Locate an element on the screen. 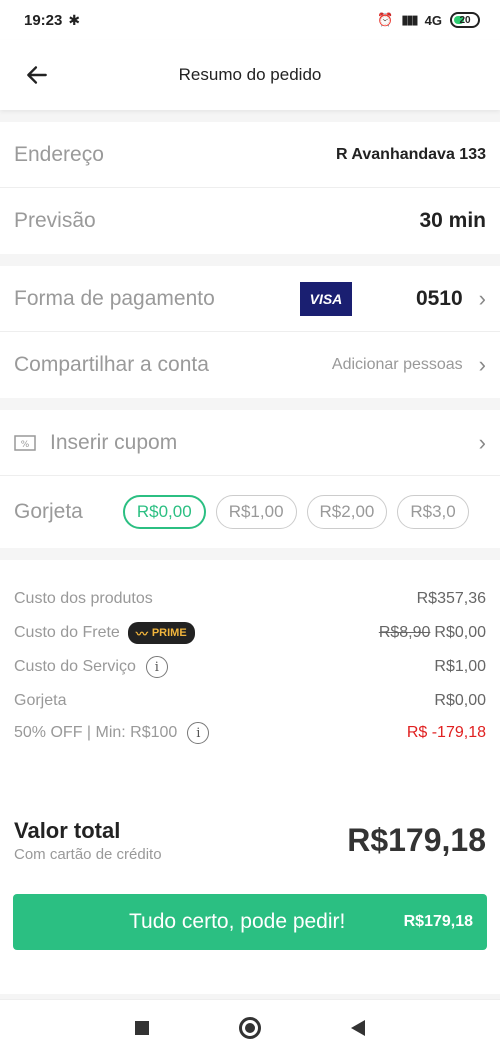  service-cost-row: Custo do Serviço i R$1,00 is located at coordinates (250, 667).